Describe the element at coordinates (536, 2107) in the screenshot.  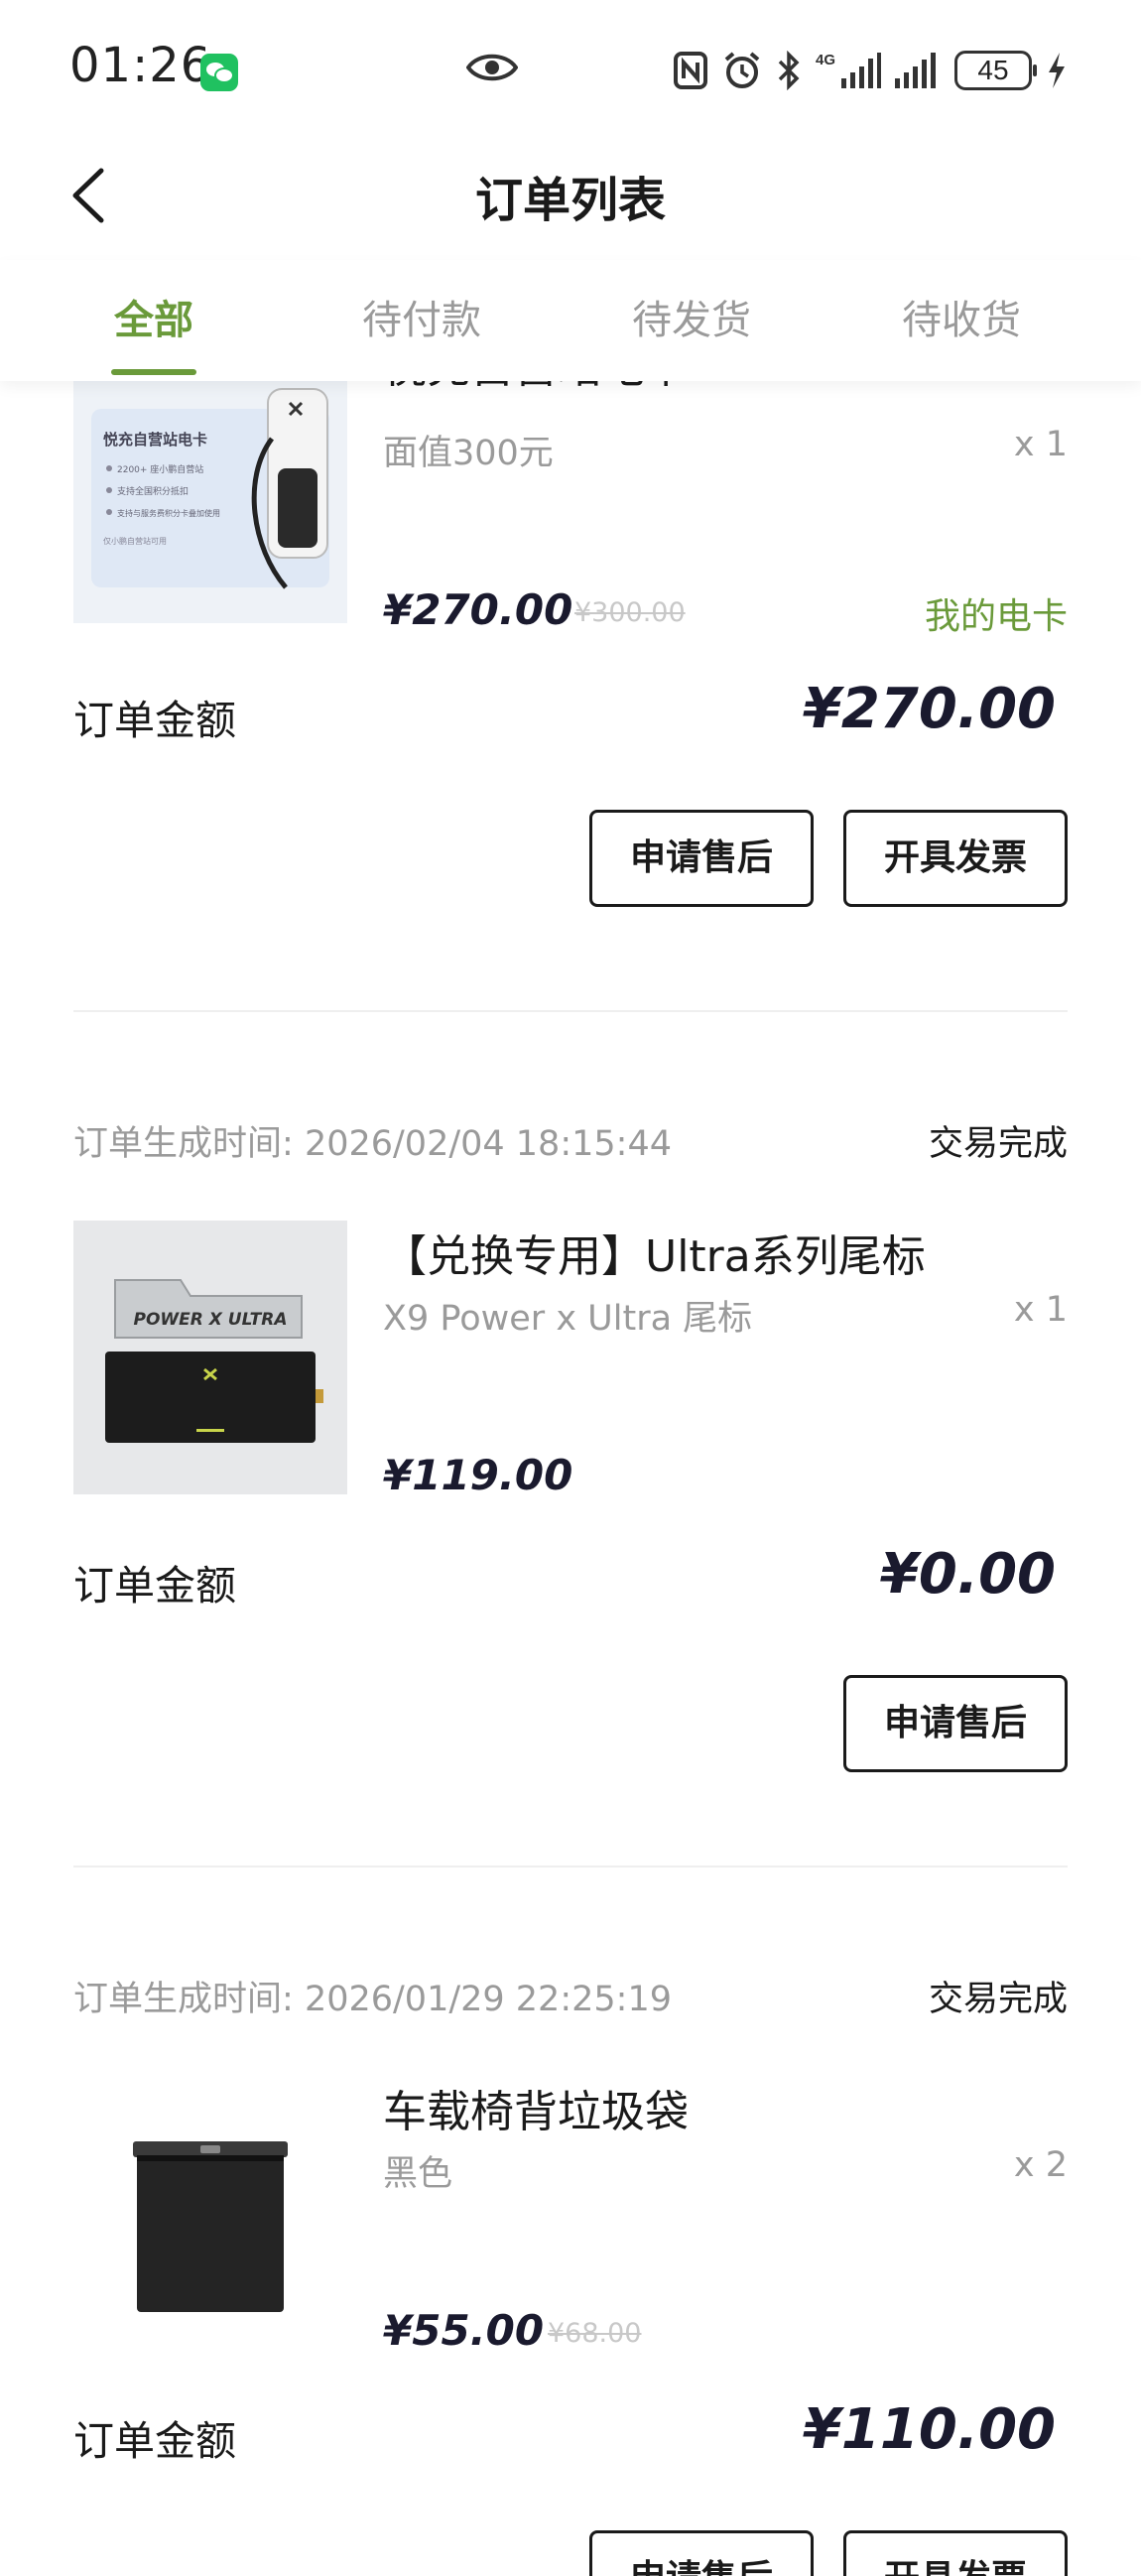
I see `product-name: 车载椅背垃圾袋` at that location.